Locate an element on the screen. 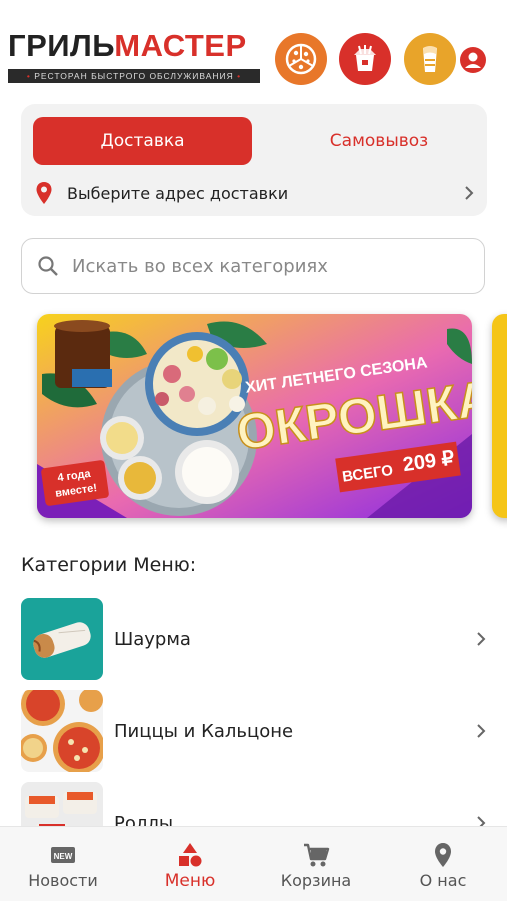 The image size is (507, 901). delivery-address-selector: Выберите адрес доставки is located at coordinates (255, 193).